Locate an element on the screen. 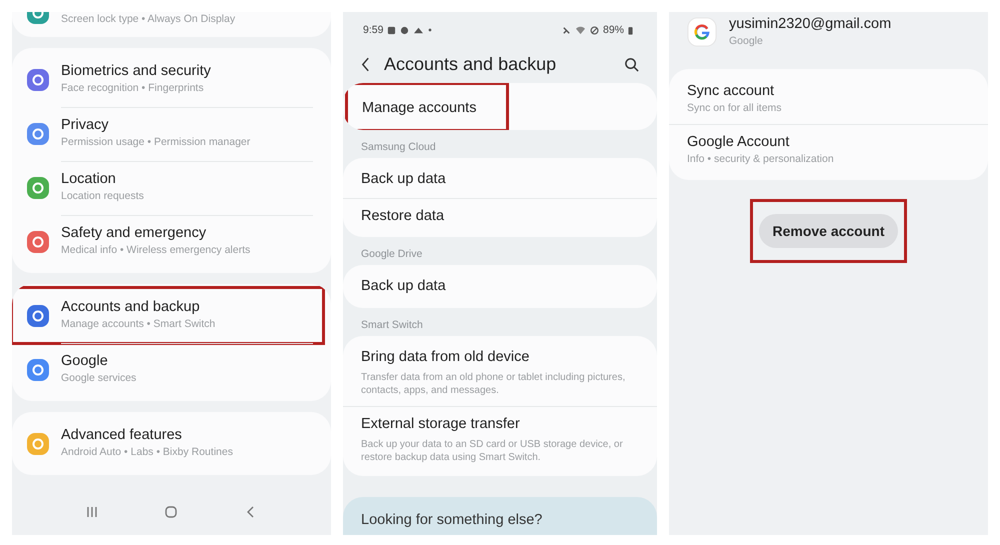 This screenshot has width=1000, height=545. item-title: Biometrics and security is located at coordinates (136, 71).